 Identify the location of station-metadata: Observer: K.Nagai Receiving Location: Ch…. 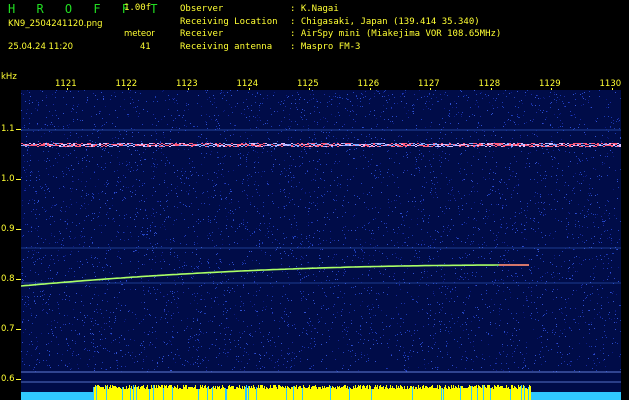
(340, 28).